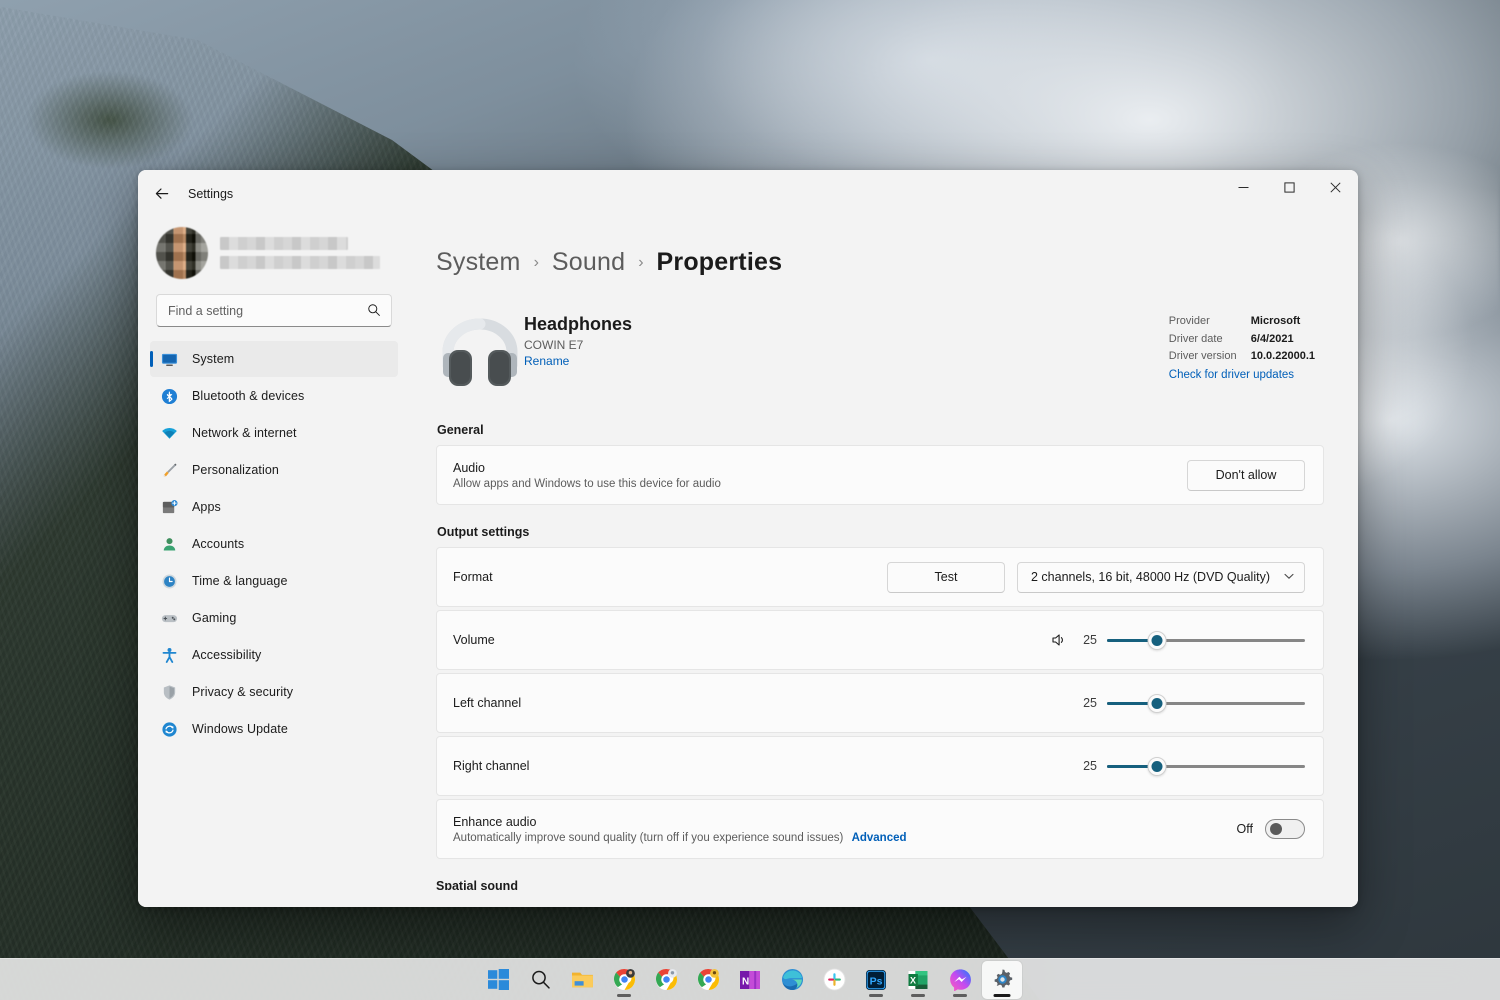  I want to click on sidebar-item-accounts: Accounts, so click(274, 544).